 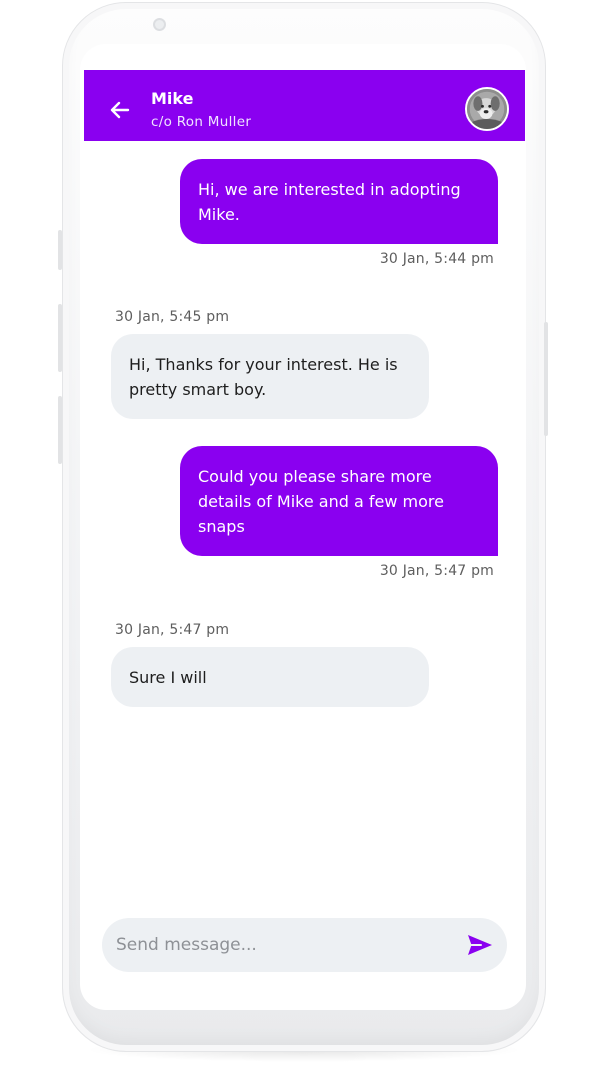 I want to click on message-timestamp: 30 Jan, 5:44 pm, so click(x=436, y=259).